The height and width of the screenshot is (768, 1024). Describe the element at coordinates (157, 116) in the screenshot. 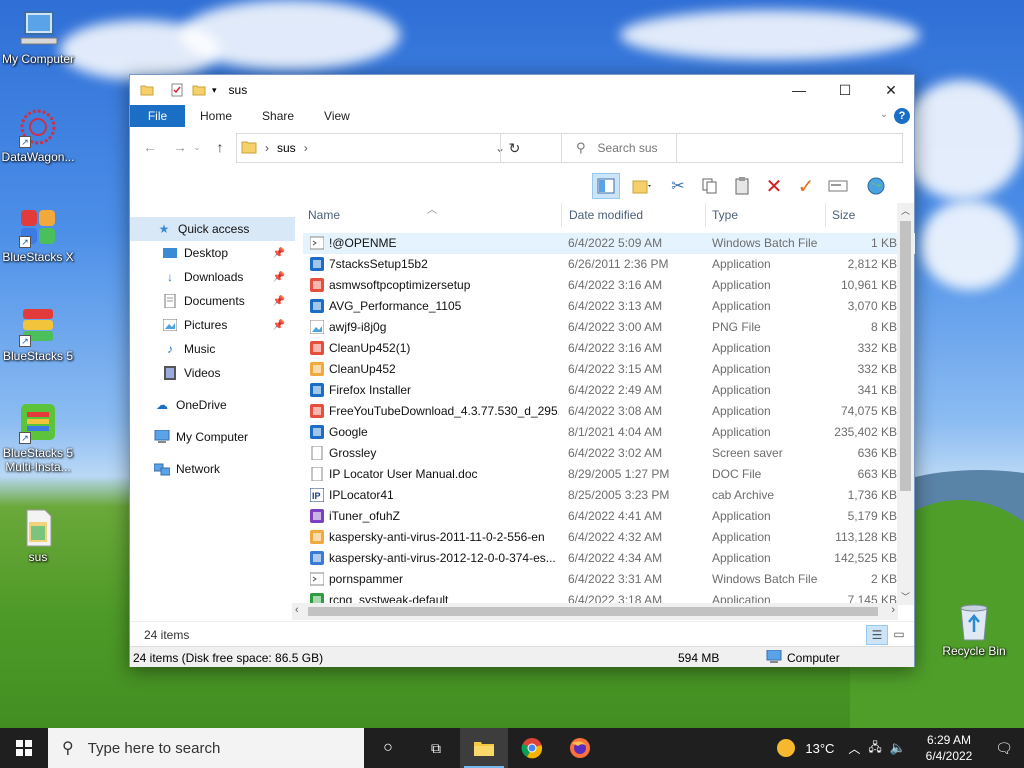

I see `tab-file: File` at that location.